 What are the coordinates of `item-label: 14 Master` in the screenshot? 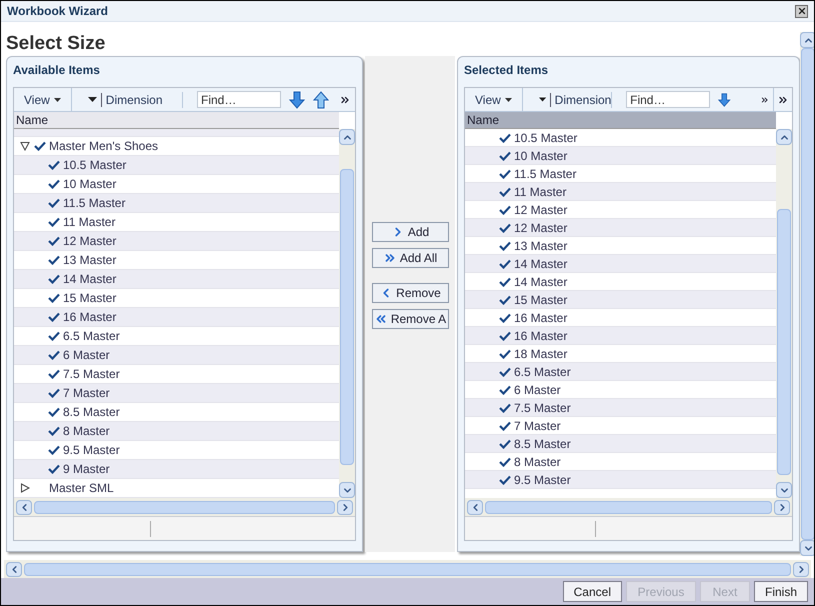 It's located at (541, 282).